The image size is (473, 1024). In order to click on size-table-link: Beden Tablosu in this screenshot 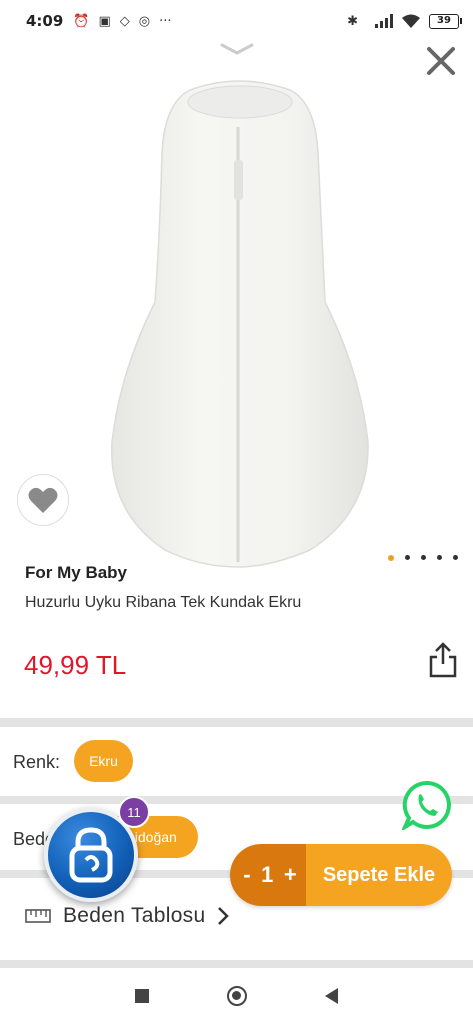, I will do `click(127, 916)`.